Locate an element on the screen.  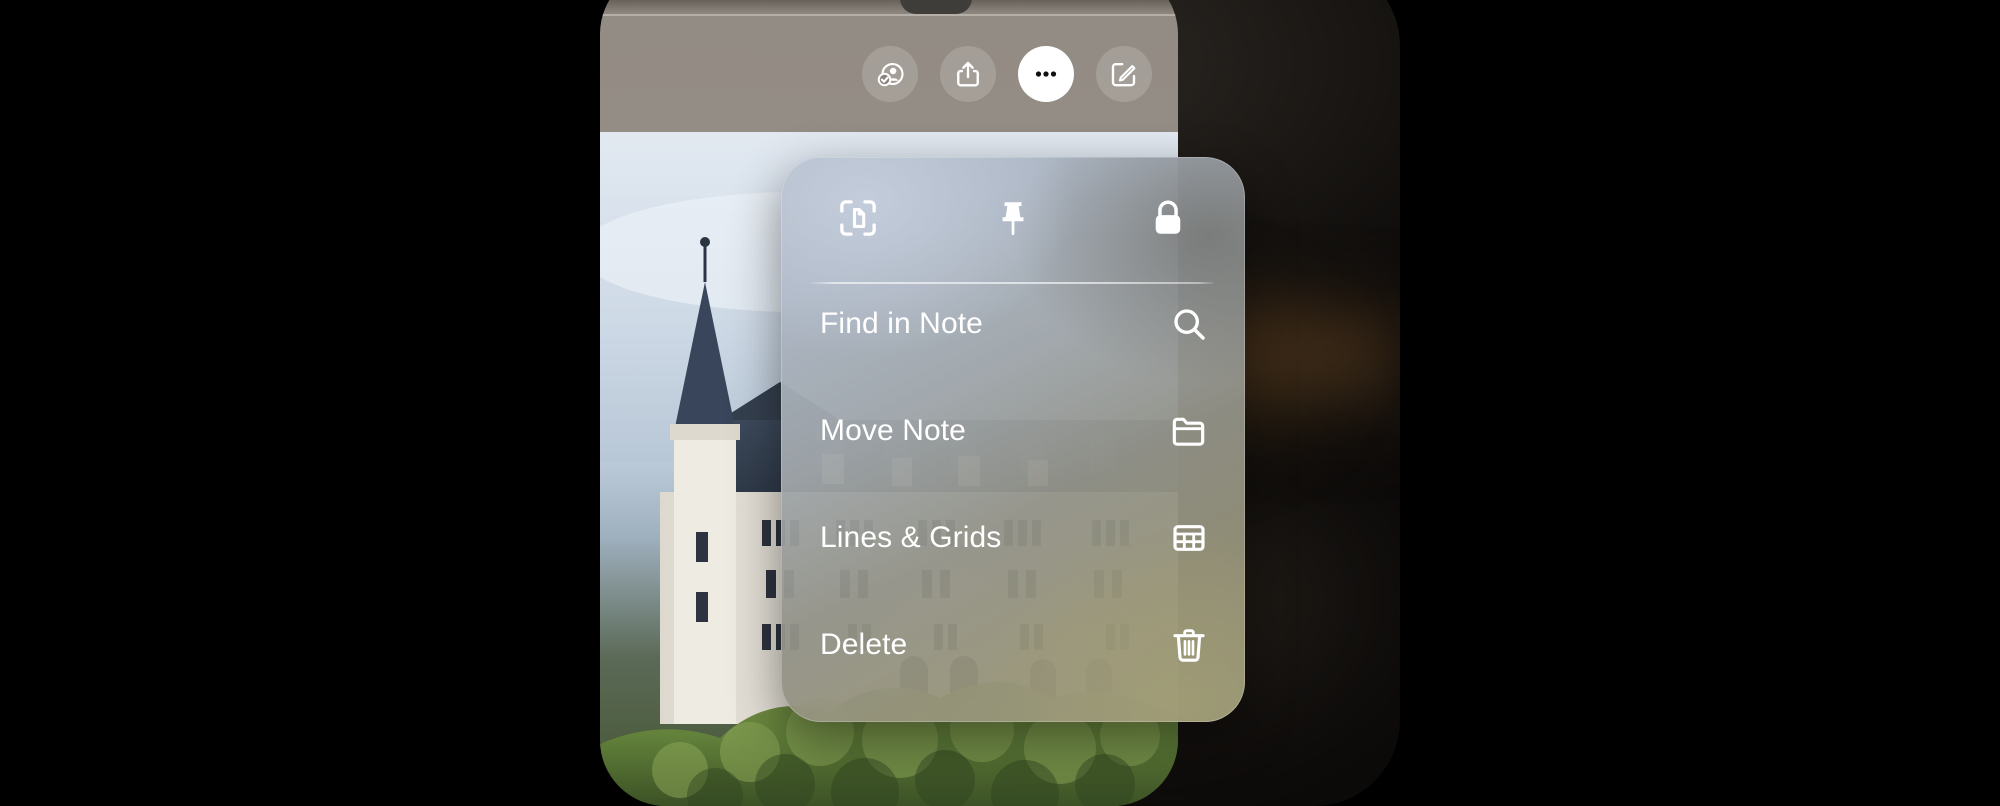
compose-icon is located at coordinates (1124, 74).